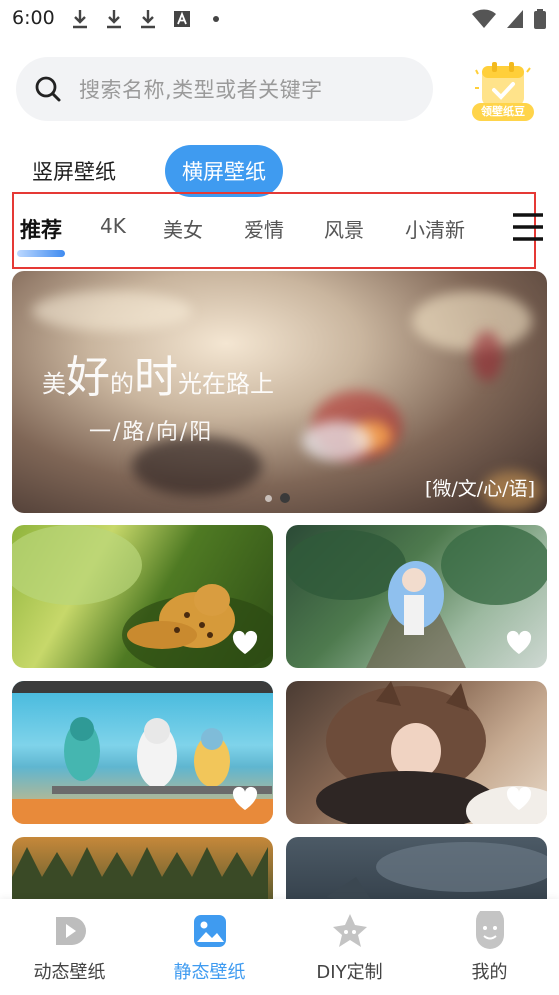 The width and height of the screenshot is (559, 995). Describe the element at coordinates (201, 90) in the screenshot. I see `search-placeholder: 搜索名称,类型或者关键字` at that location.